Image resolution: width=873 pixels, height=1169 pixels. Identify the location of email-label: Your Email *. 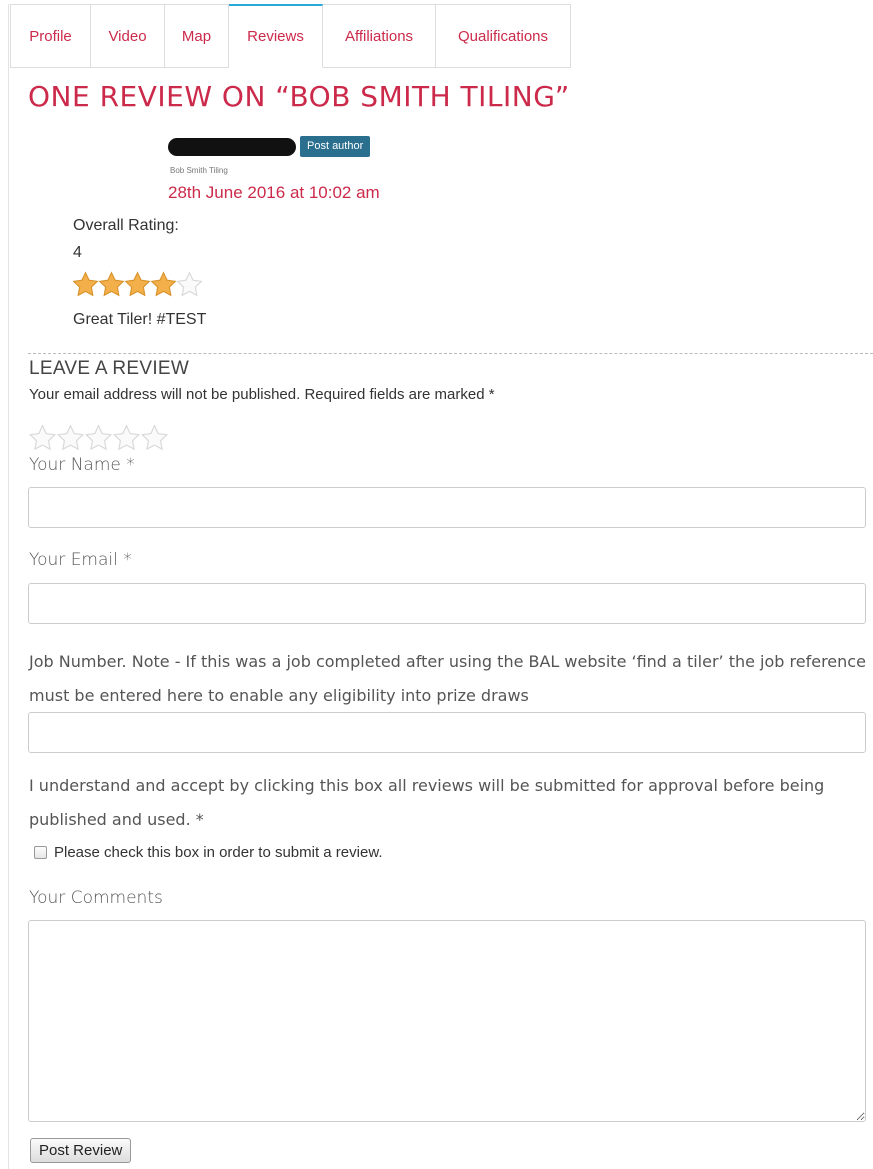
(80, 560).